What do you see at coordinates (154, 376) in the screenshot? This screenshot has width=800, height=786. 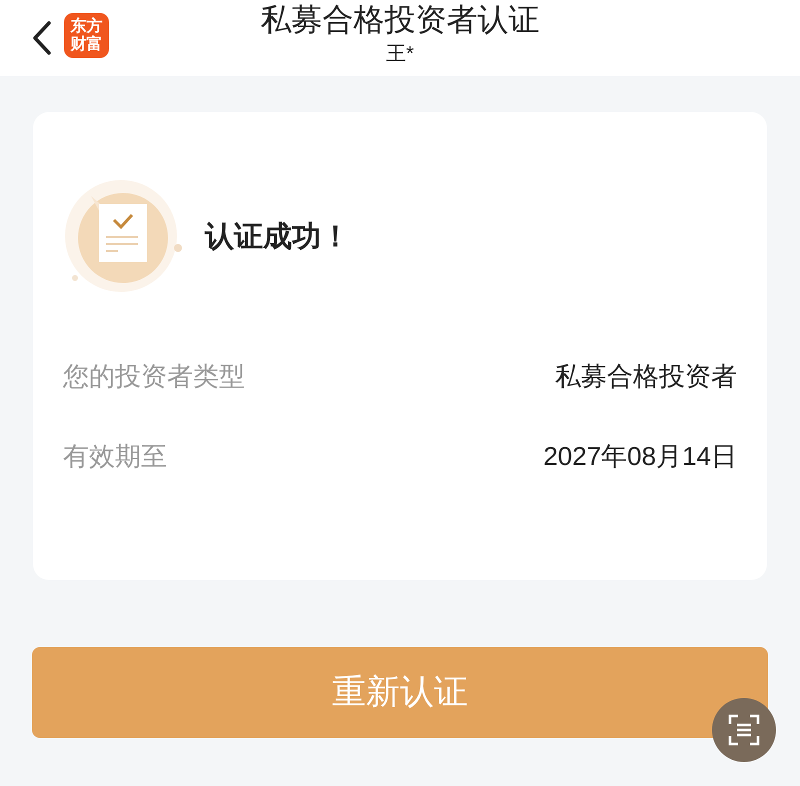 I see `field-label: 您的投资者类型` at bounding box center [154, 376].